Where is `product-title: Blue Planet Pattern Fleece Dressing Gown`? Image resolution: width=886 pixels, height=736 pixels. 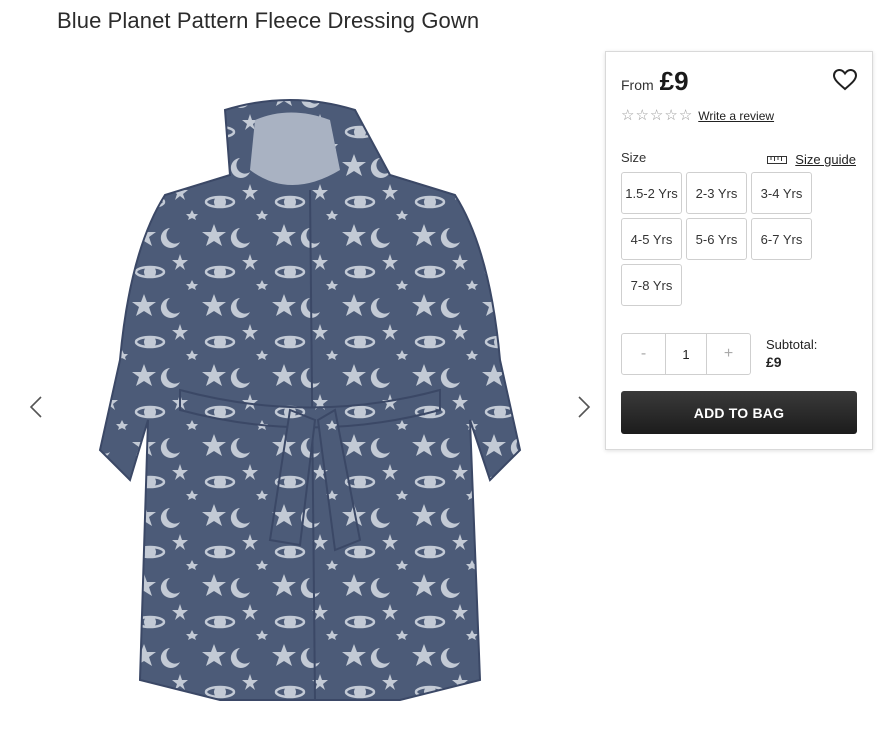
product-title: Blue Planet Pattern Fleece Dressing Gown is located at coordinates (268, 20).